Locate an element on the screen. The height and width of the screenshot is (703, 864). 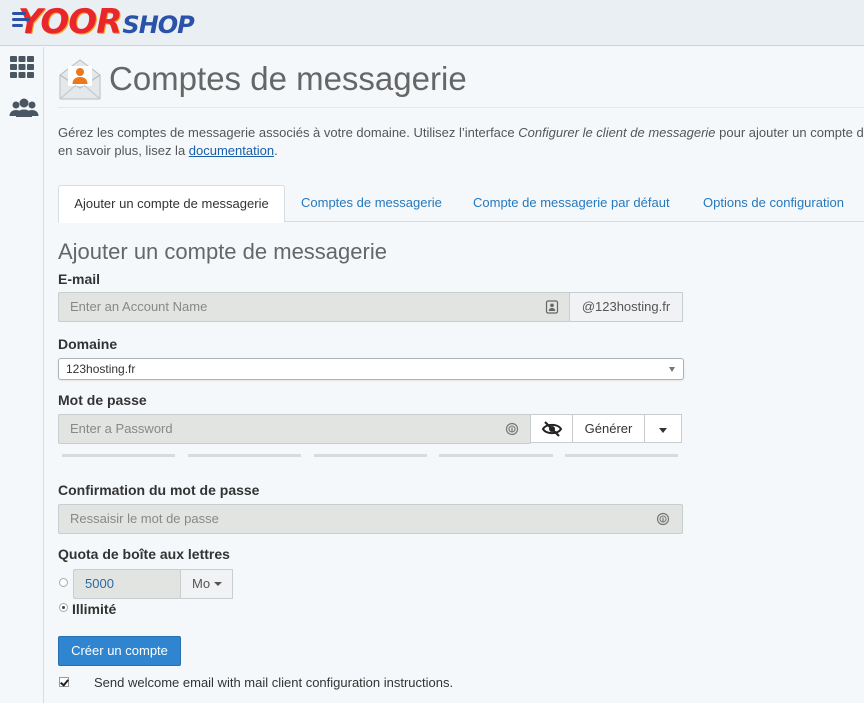
contact-card-icon is located at coordinates (552, 307).